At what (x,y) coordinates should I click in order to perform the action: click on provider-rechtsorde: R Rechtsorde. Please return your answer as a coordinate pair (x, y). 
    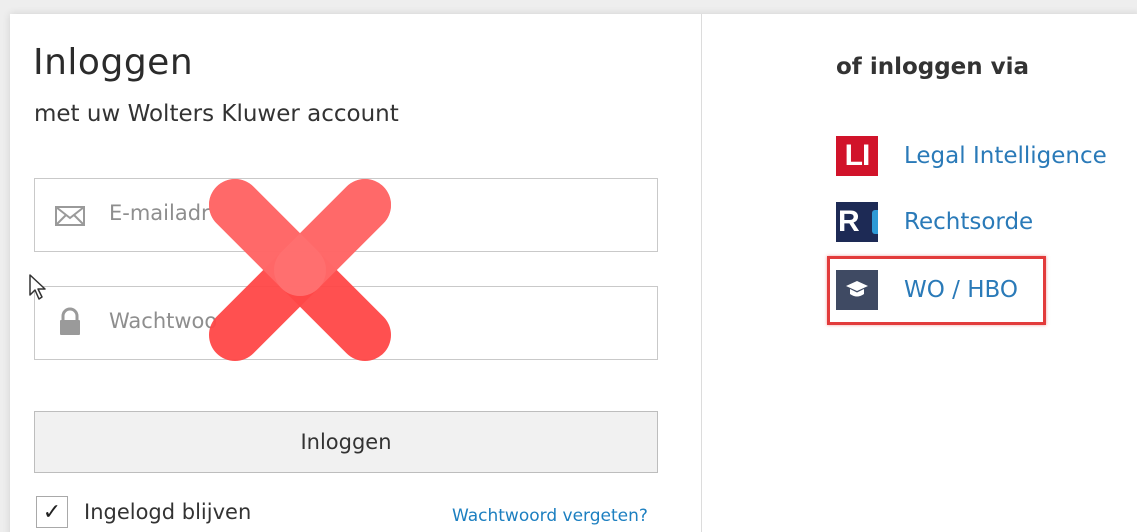
    Looking at the image, I should click on (934, 222).